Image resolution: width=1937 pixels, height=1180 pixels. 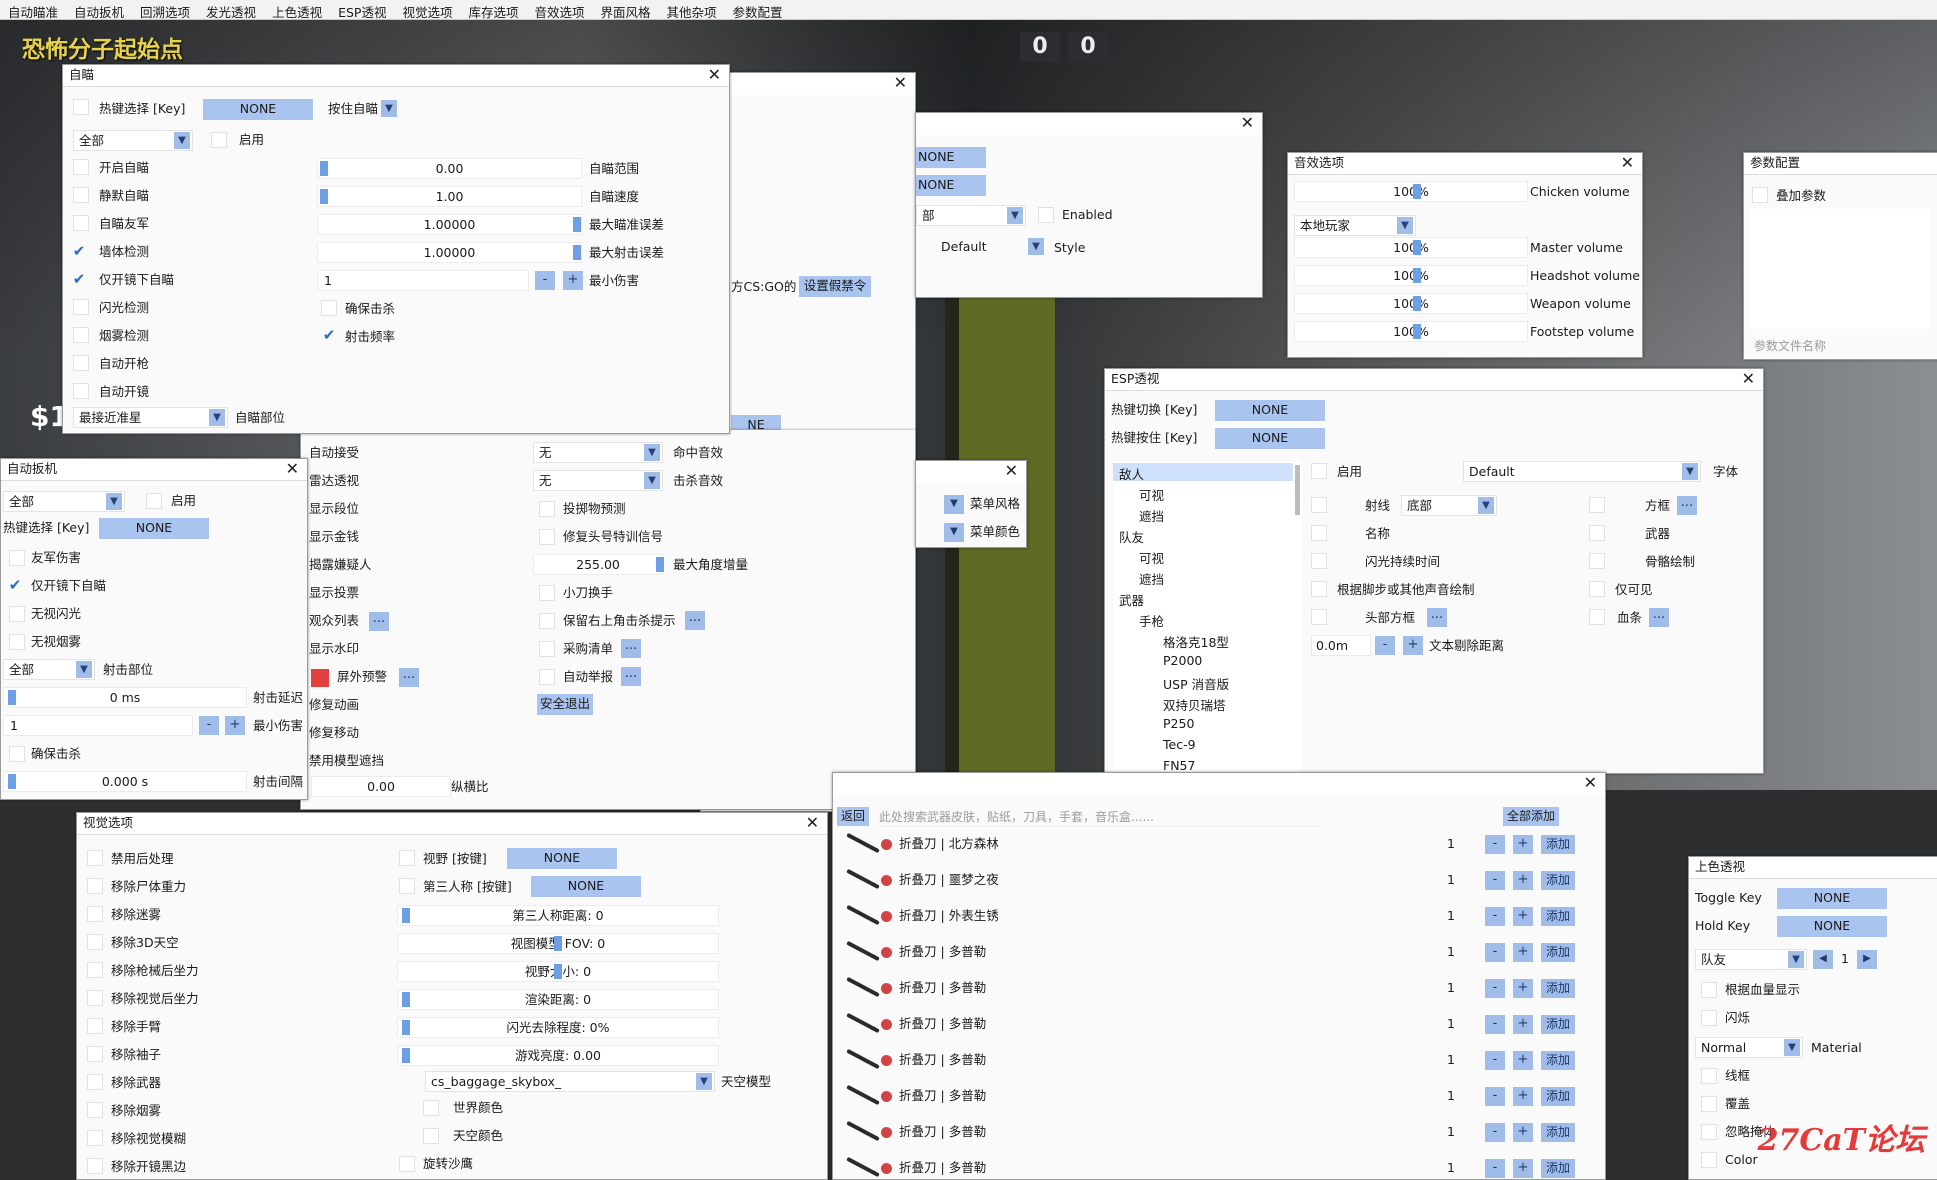 I want to click on chams-prev-button: ◀, so click(x=1823, y=959).